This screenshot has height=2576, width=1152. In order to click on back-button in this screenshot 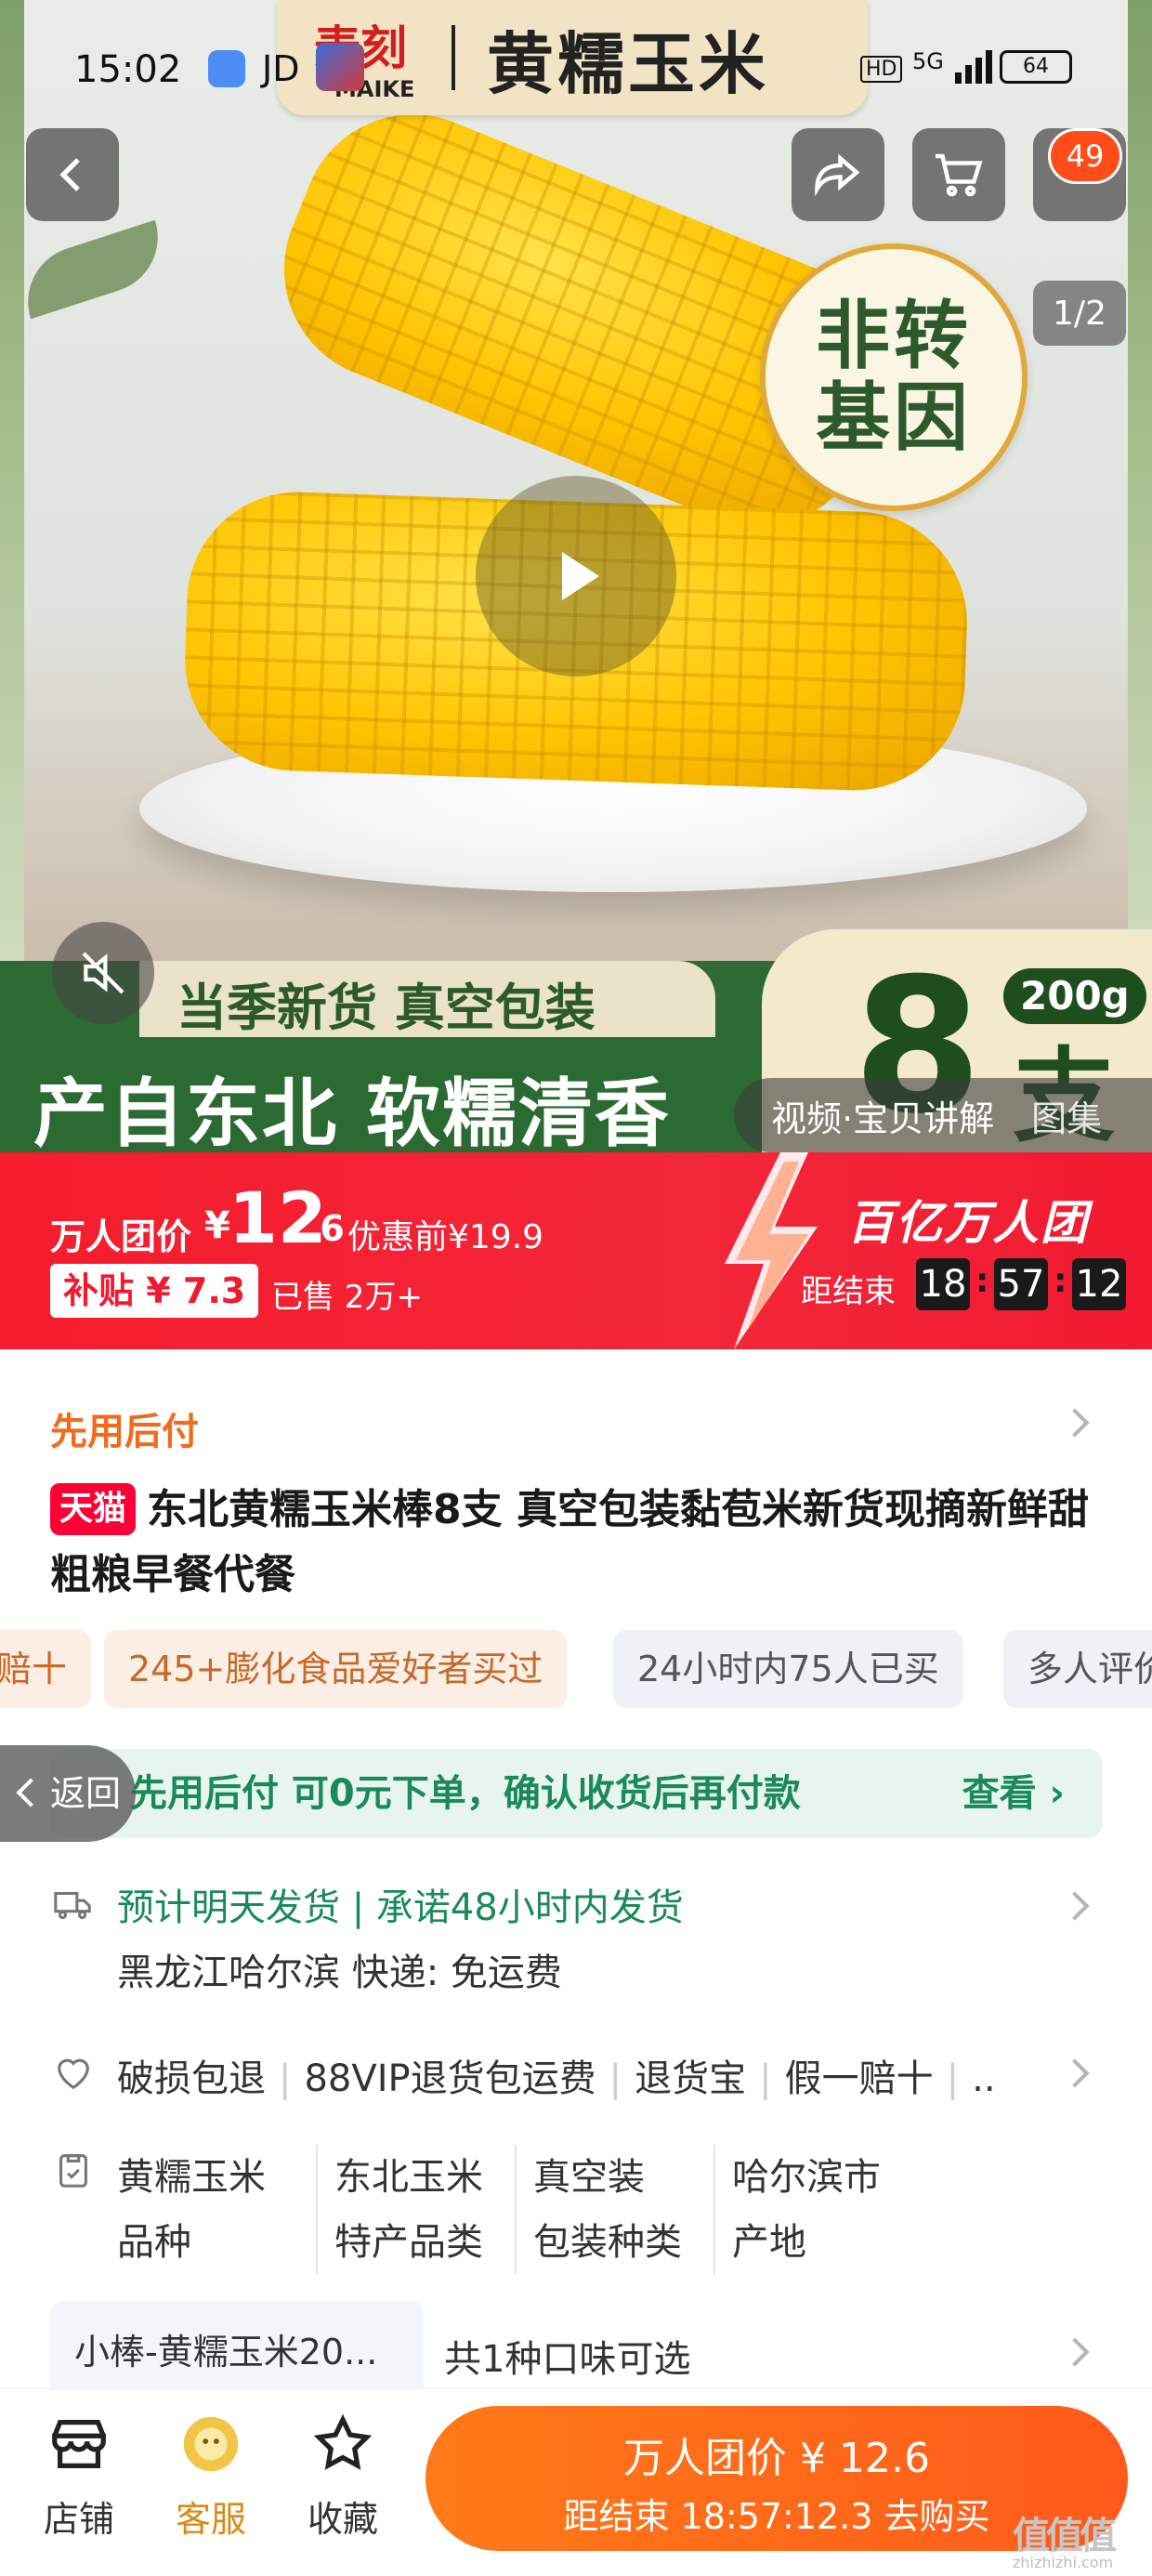, I will do `click(72, 174)`.